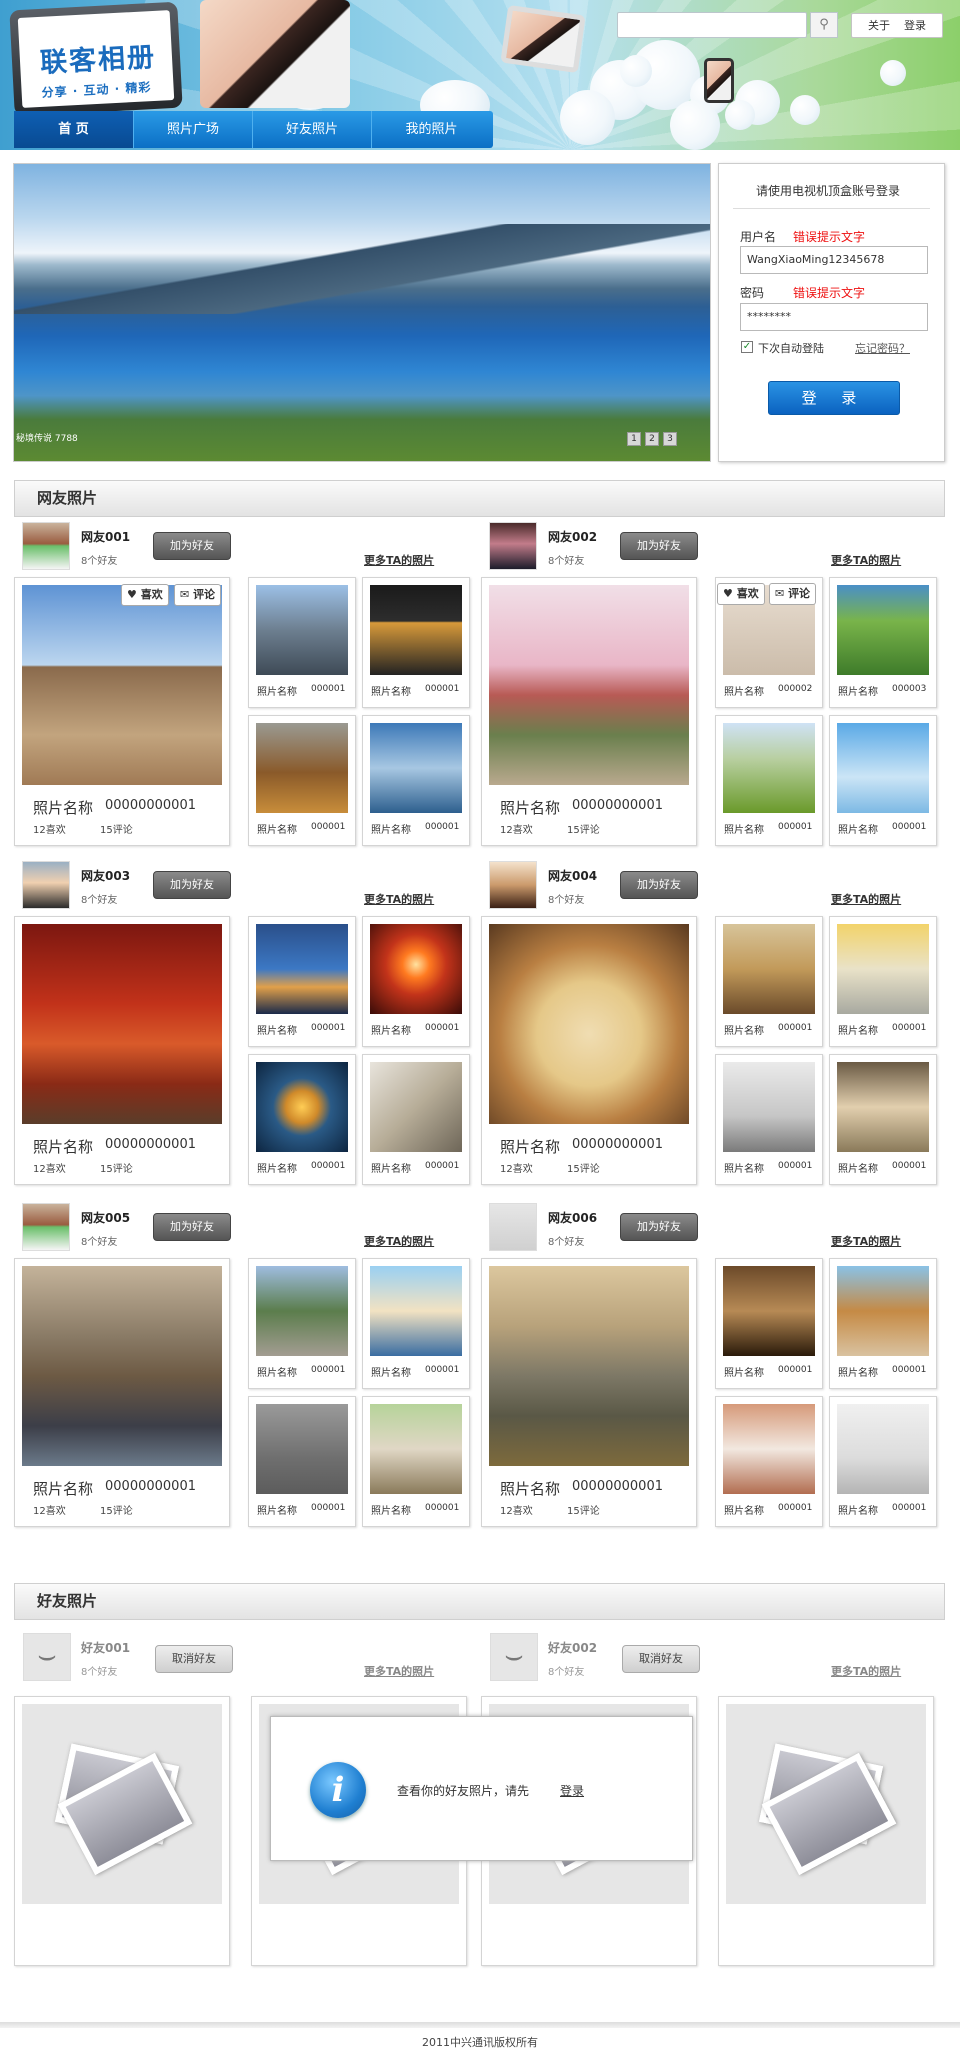  I want to click on user-name: 网友006, so click(572, 1217).